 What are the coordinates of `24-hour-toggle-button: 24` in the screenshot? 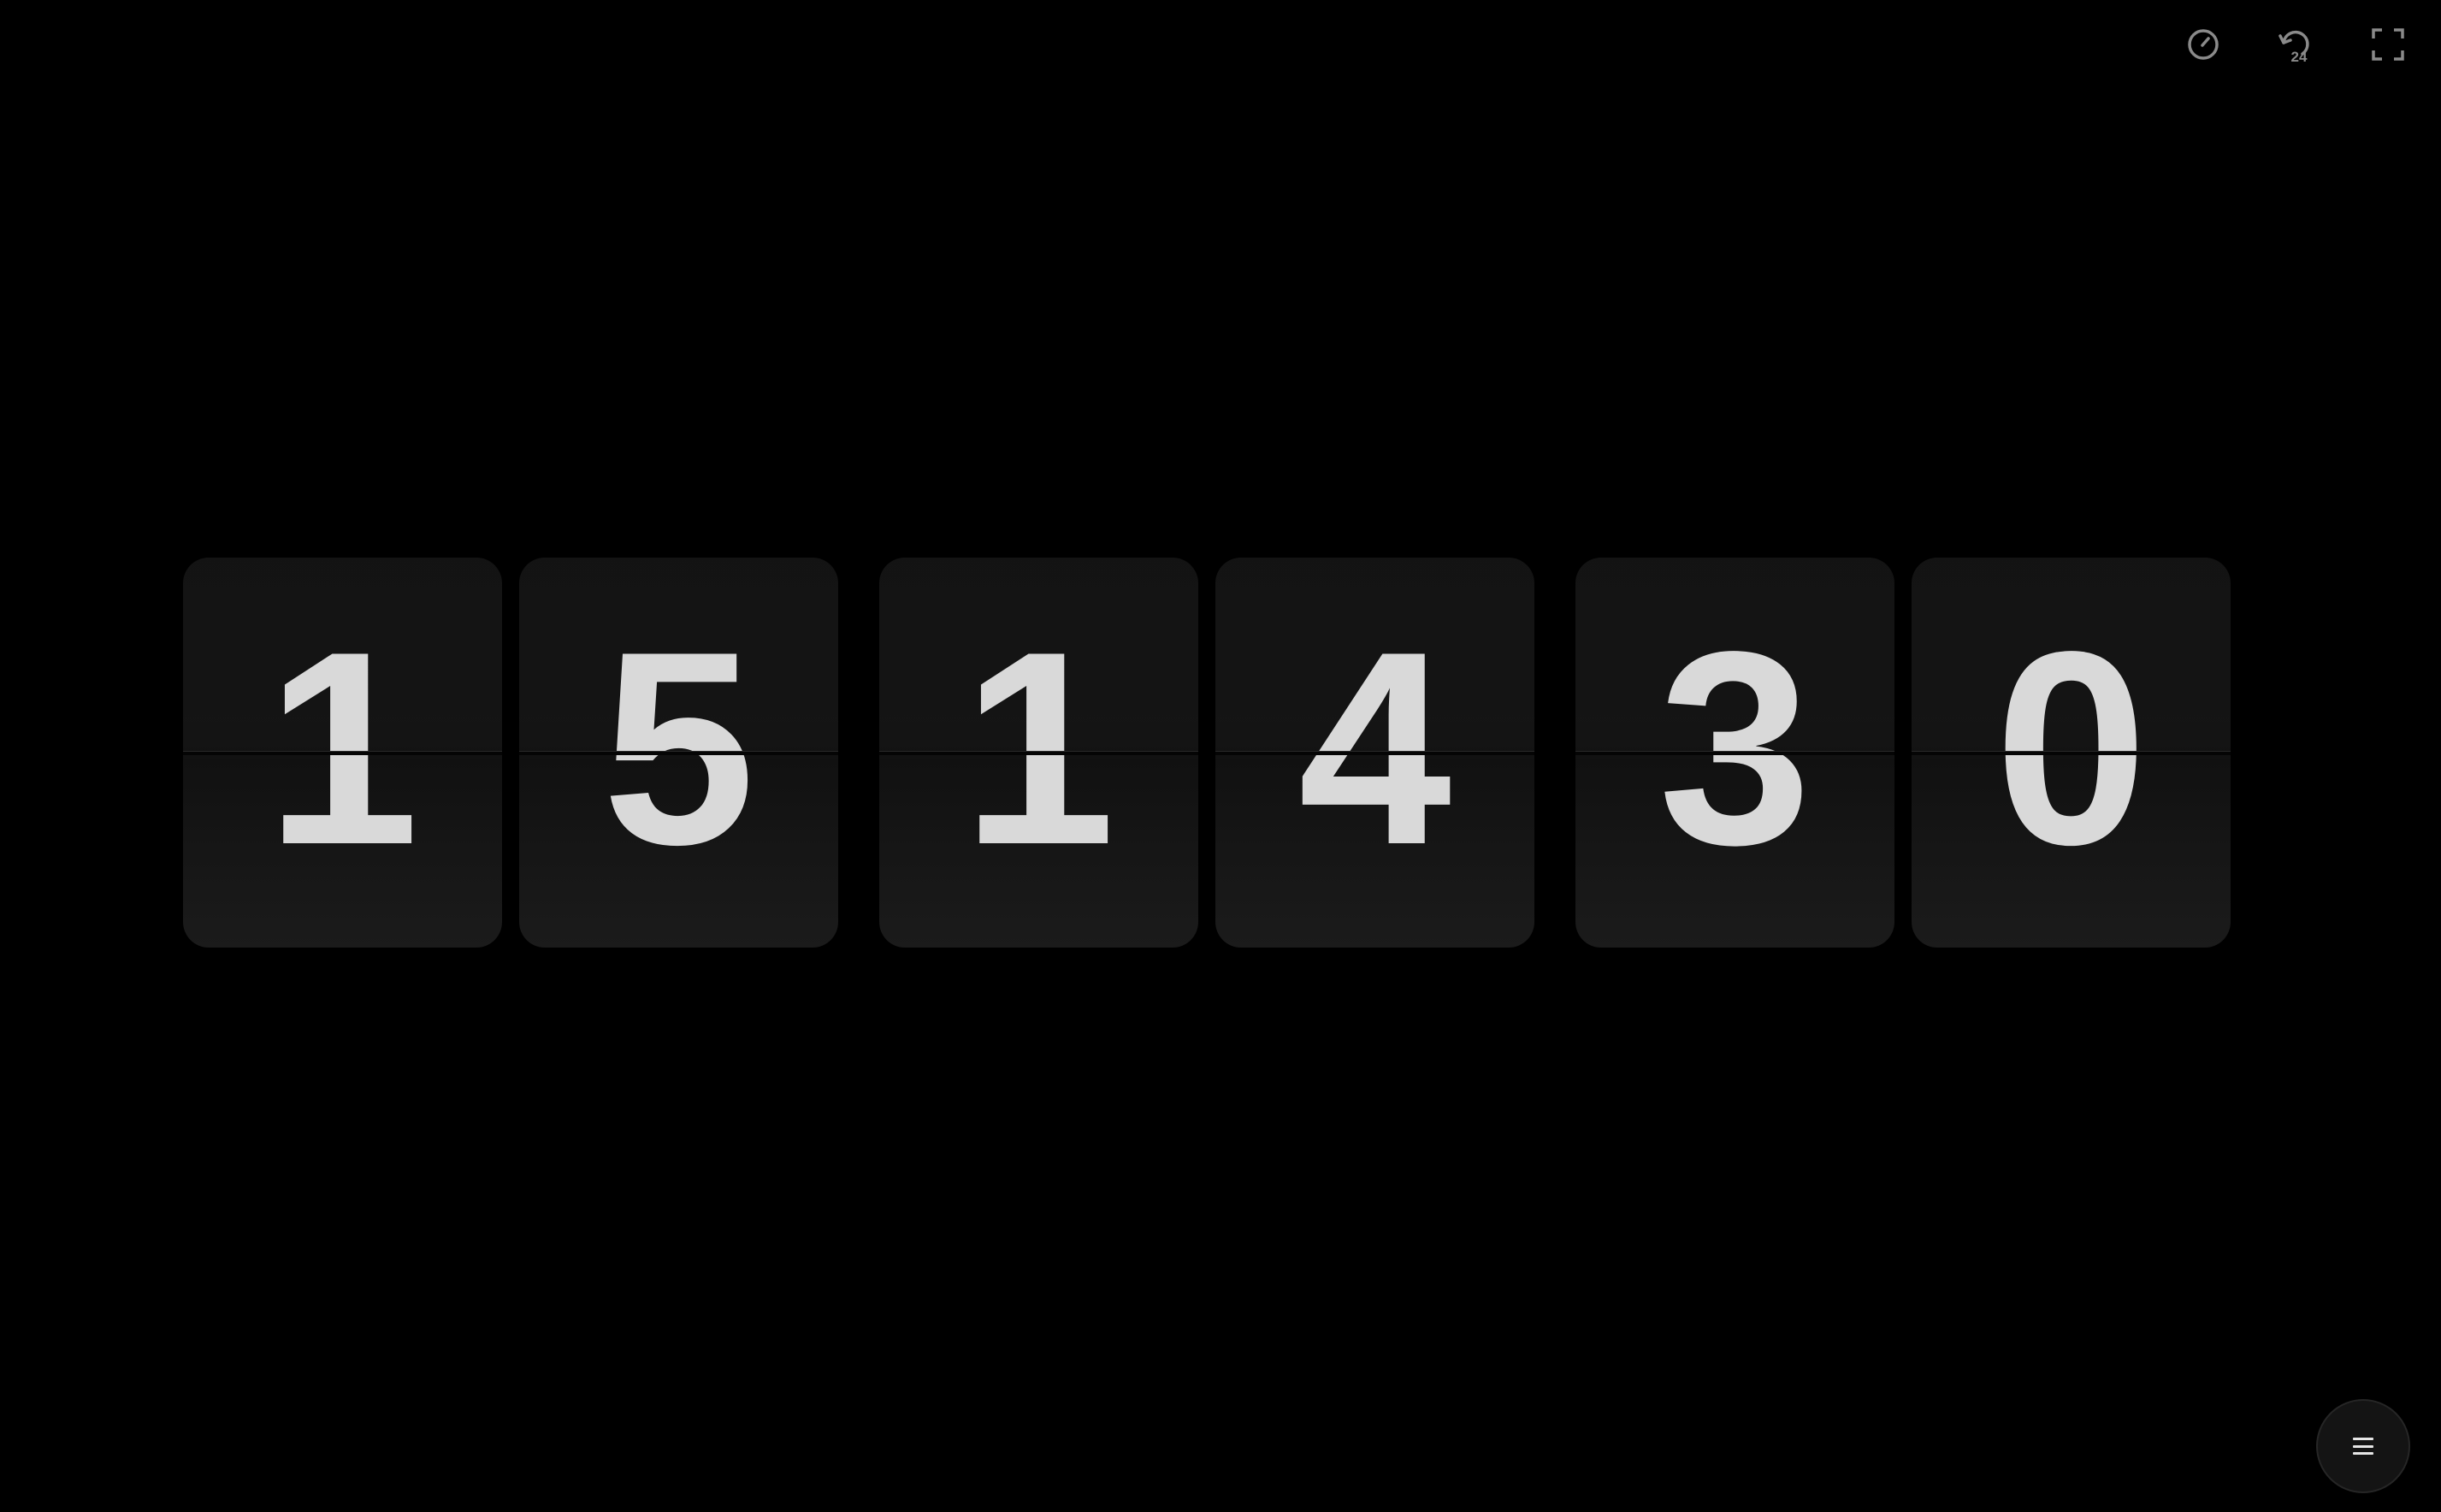 It's located at (2296, 44).